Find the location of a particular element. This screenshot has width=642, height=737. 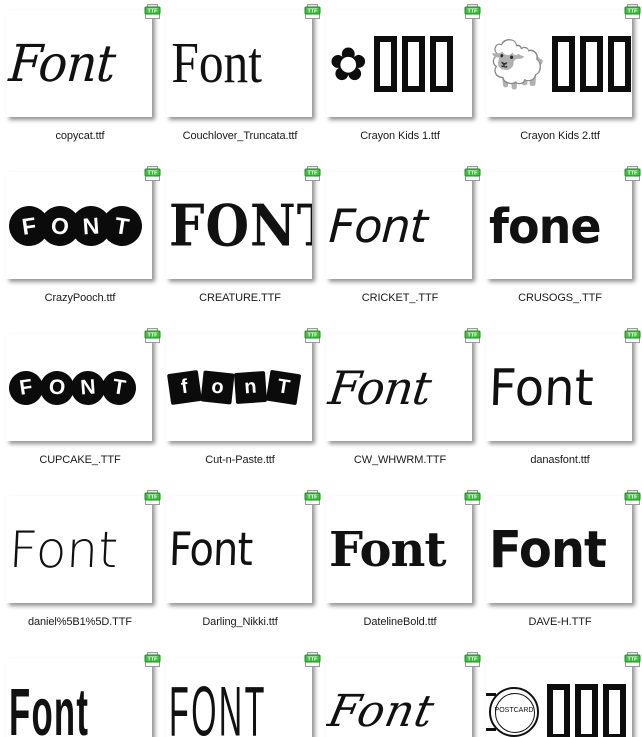

font-preview-card: TTF POSTCARD is located at coordinates (563, 694).